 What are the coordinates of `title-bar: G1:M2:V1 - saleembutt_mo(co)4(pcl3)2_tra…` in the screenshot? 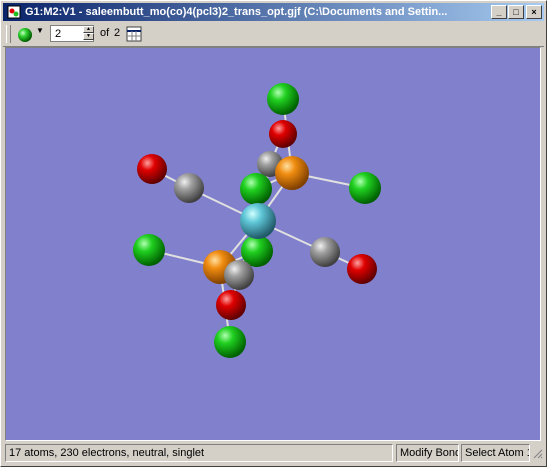 It's located at (273, 12).